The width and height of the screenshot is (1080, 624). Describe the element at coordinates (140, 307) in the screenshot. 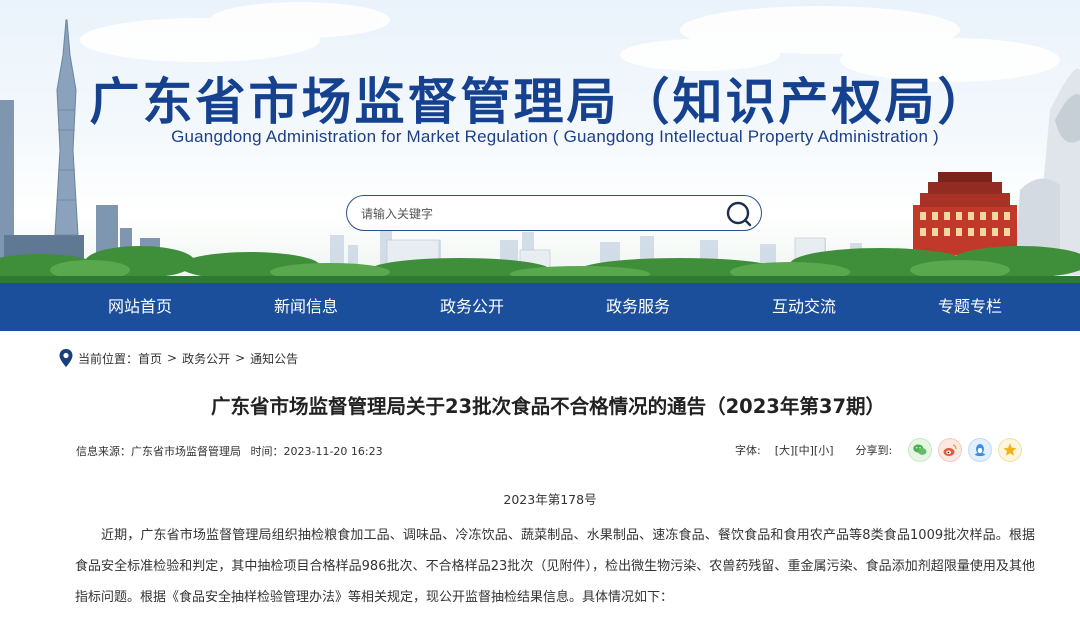

I see `nav-item-home: 网站首页` at that location.